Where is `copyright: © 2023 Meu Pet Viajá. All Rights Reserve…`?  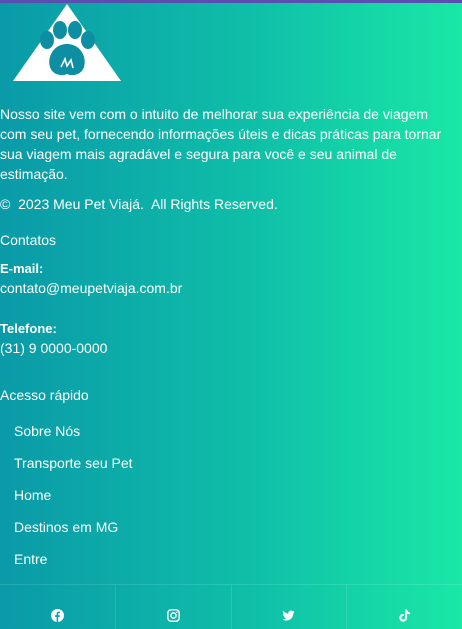 copyright: © 2023 Meu Pet Viajá. All Rights Reserve… is located at coordinates (139, 204).